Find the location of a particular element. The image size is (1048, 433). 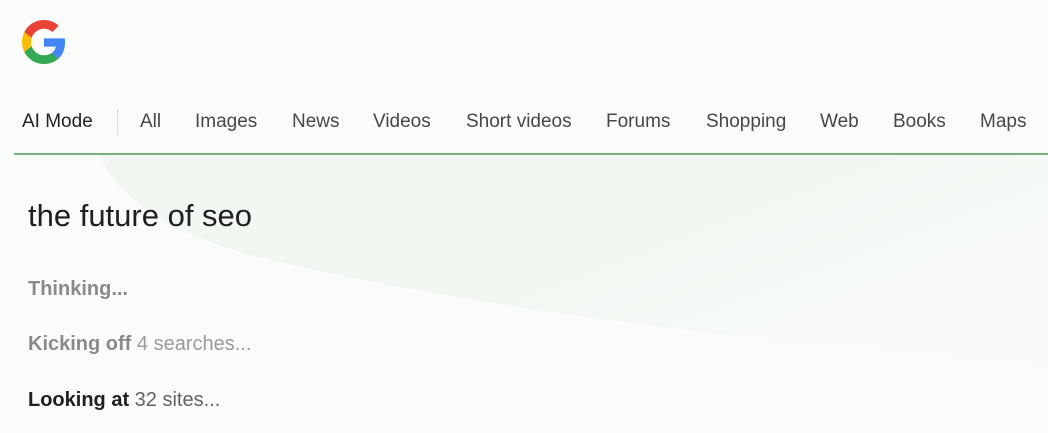

query-heading: the future of seo is located at coordinates (140, 215).